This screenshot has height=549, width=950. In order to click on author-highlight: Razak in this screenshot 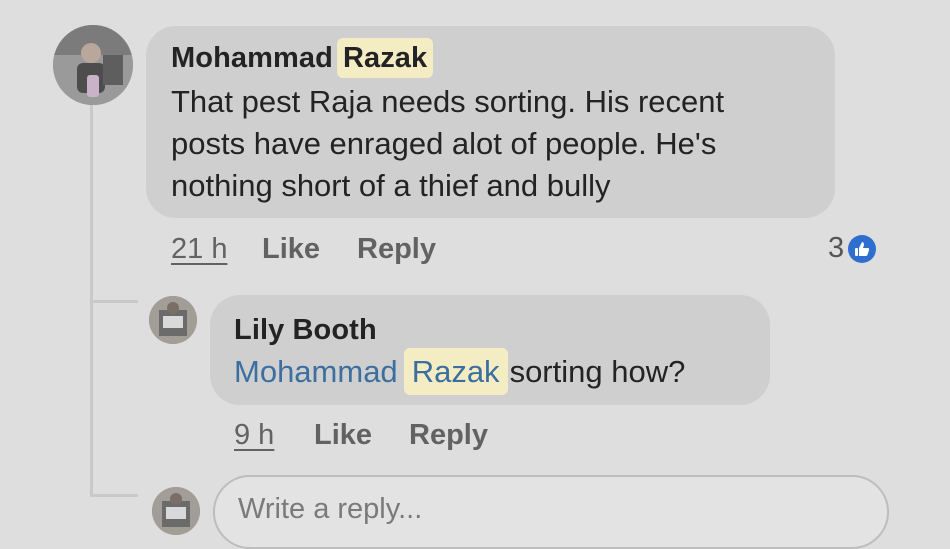, I will do `click(385, 58)`.